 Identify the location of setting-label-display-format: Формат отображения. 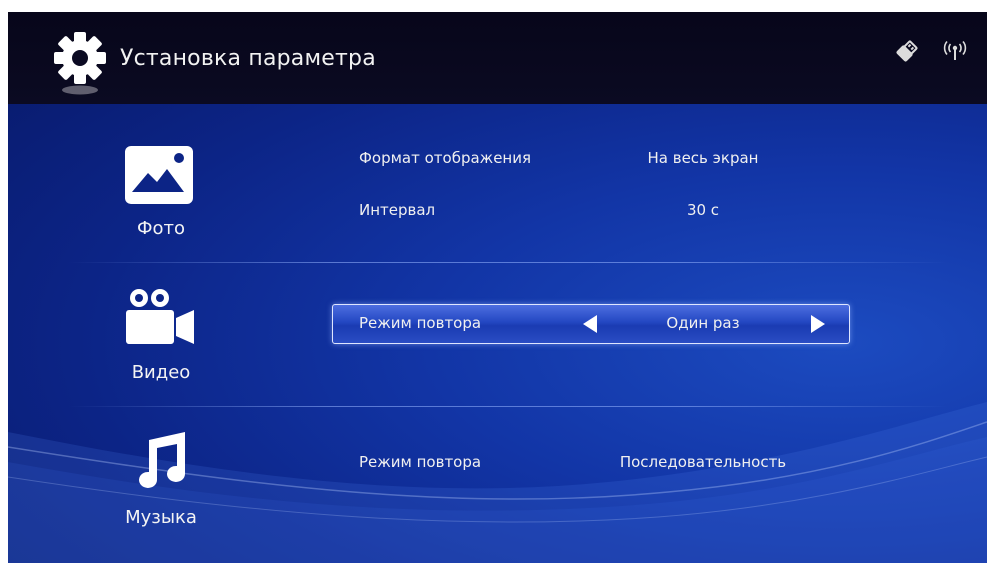
(445, 158).